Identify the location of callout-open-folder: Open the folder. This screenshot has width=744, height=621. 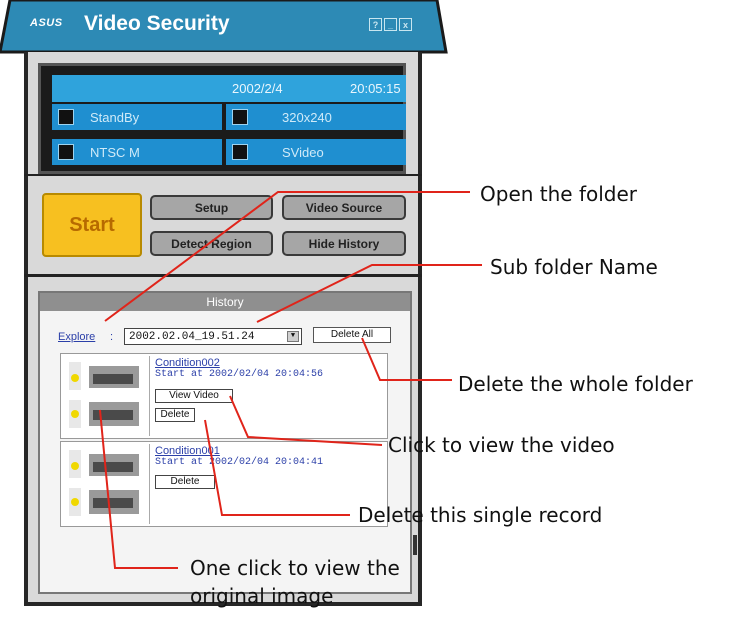
(559, 194).